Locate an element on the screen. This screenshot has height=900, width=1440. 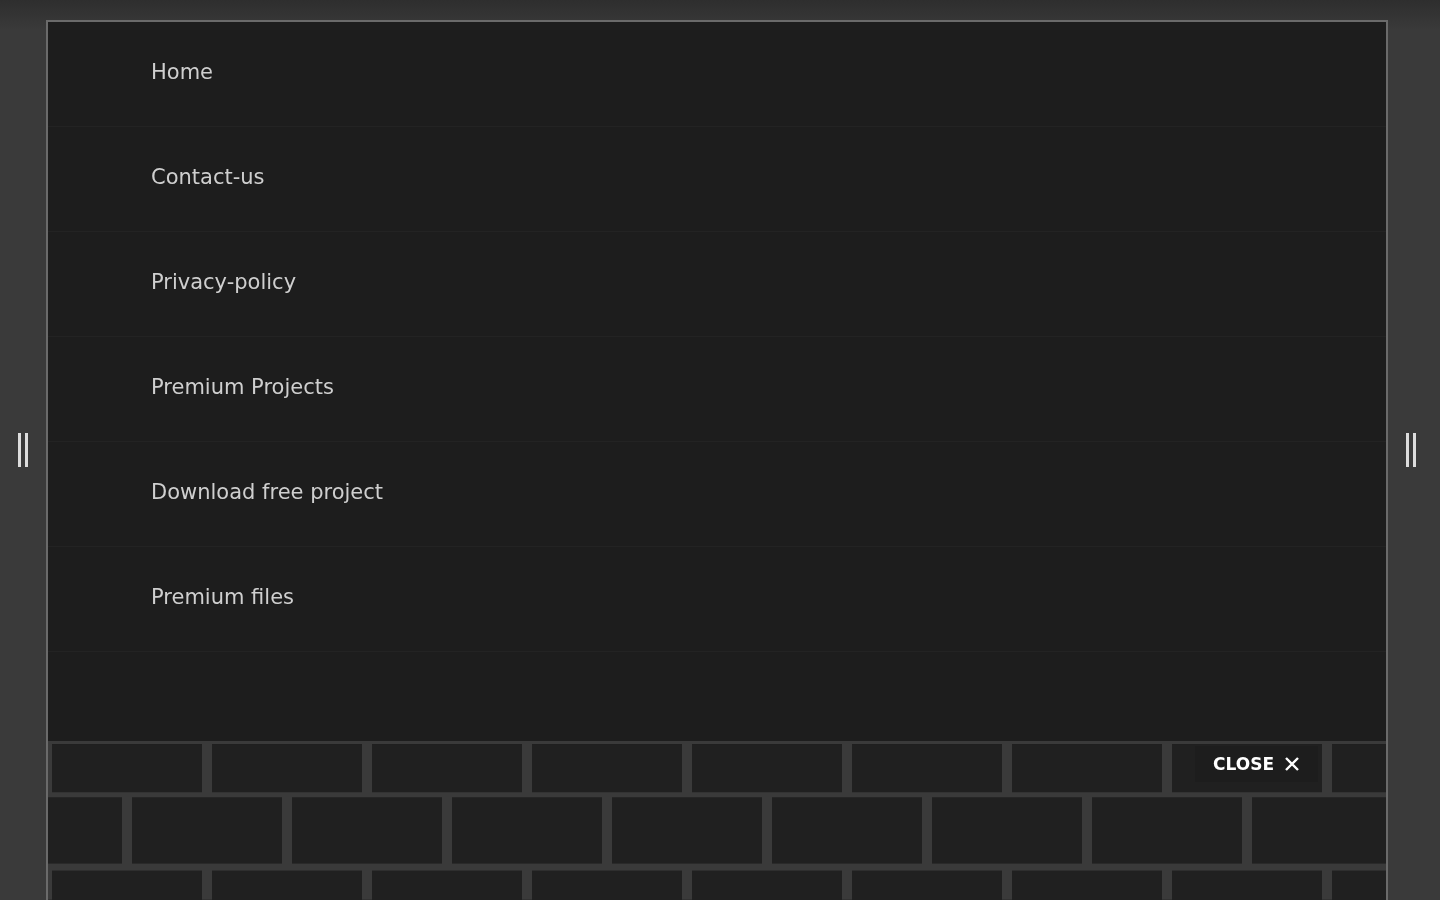
close-icon is located at coordinates (1292, 764).